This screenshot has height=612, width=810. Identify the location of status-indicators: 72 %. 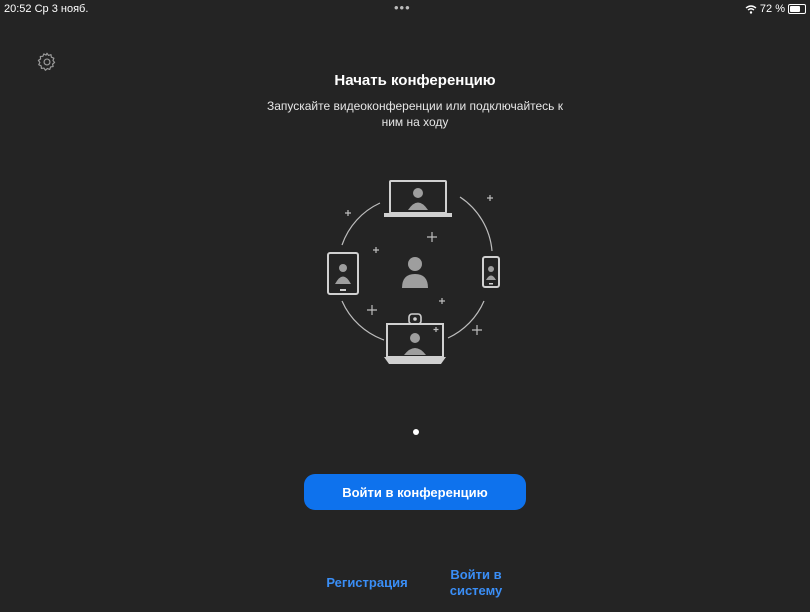
(775, 9).